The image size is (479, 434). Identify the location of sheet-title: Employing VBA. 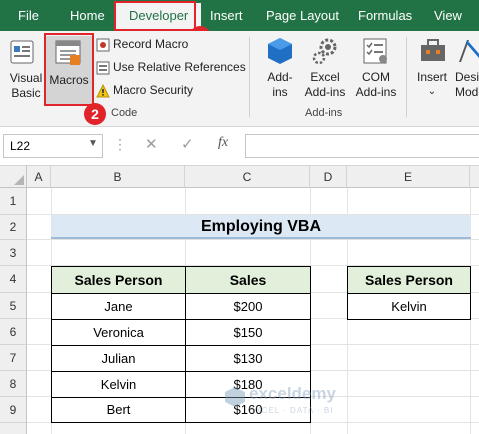
(261, 227).